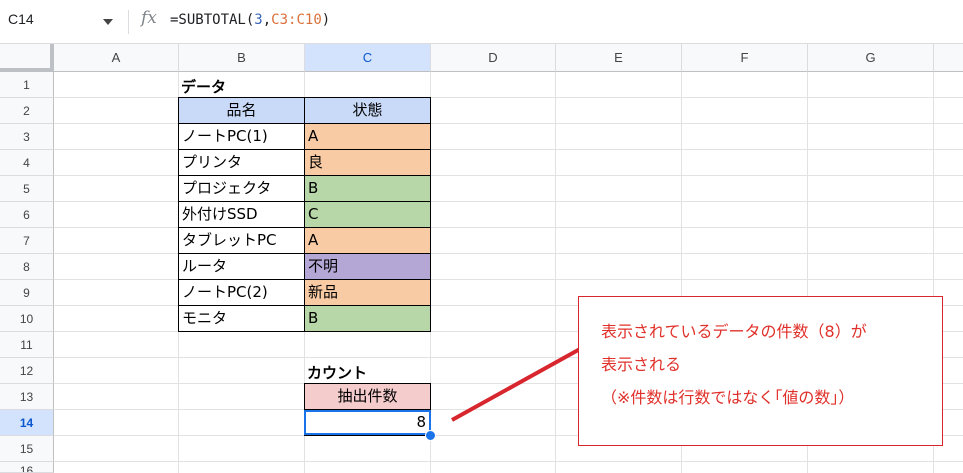 The image size is (963, 473). I want to click on callout-line-1: 表示されているデータの件数（8）が, so click(734, 331).